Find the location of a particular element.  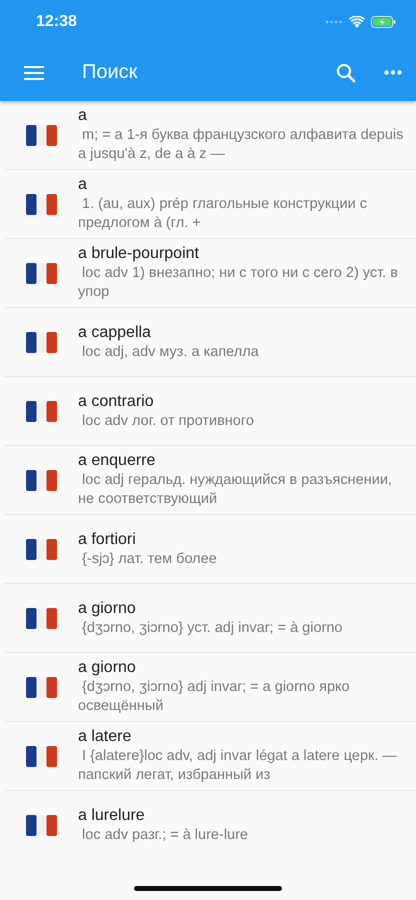

definition-text: loc adv разг.; = à lure-lure is located at coordinates (165, 835).